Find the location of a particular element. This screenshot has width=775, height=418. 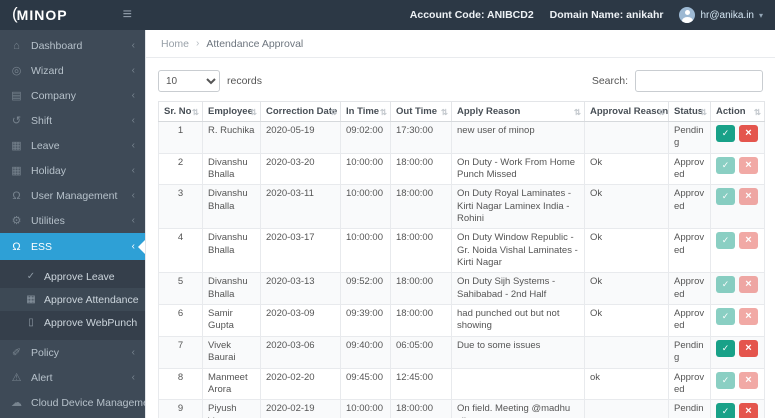

topbar-brand-area: (MINOP ≡ is located at coordinates (72, 14).